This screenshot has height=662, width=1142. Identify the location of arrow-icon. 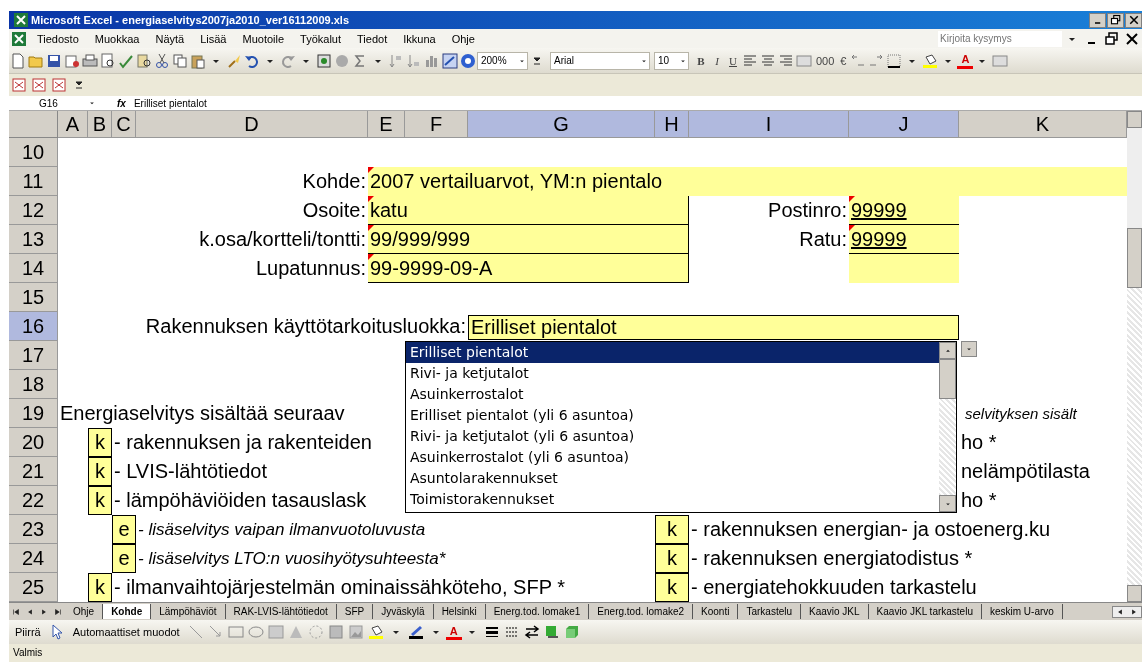
(215, 632).